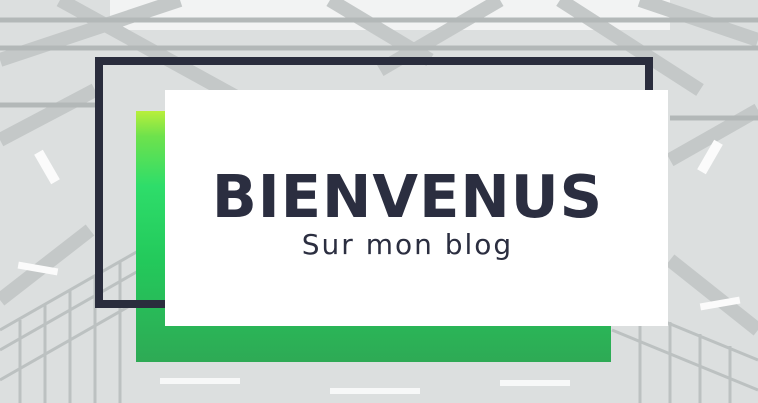 This screenshot has width=758, height=403. What do you see at coordinates (407, 244) in the screenshot?
I see `welcome-subtitle: Sur mon blog` at bounding box center [407, 244].